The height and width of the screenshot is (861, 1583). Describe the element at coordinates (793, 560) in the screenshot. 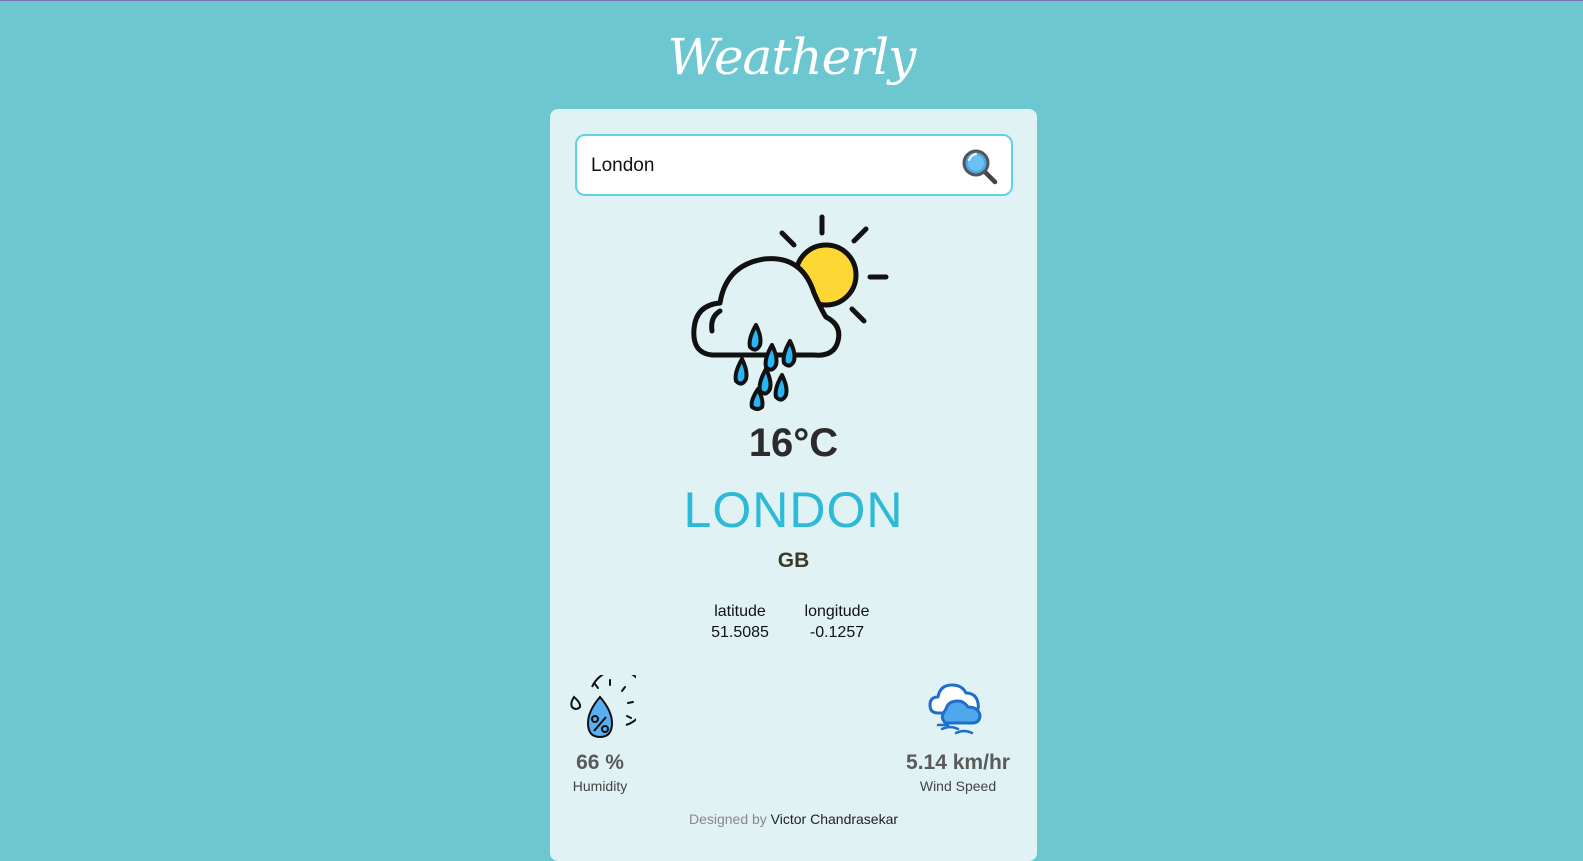

I see `country-code: GB` at that location.